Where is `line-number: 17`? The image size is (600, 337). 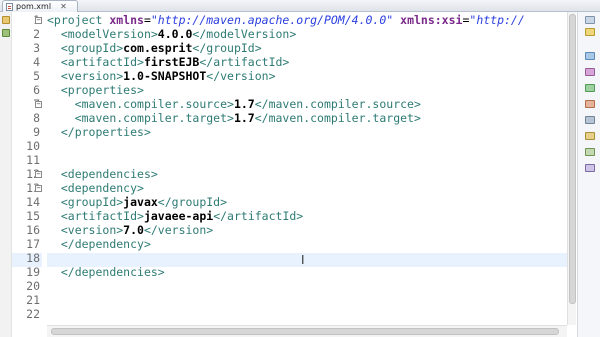 line-number: 17 is located at coordinates (33, 244).